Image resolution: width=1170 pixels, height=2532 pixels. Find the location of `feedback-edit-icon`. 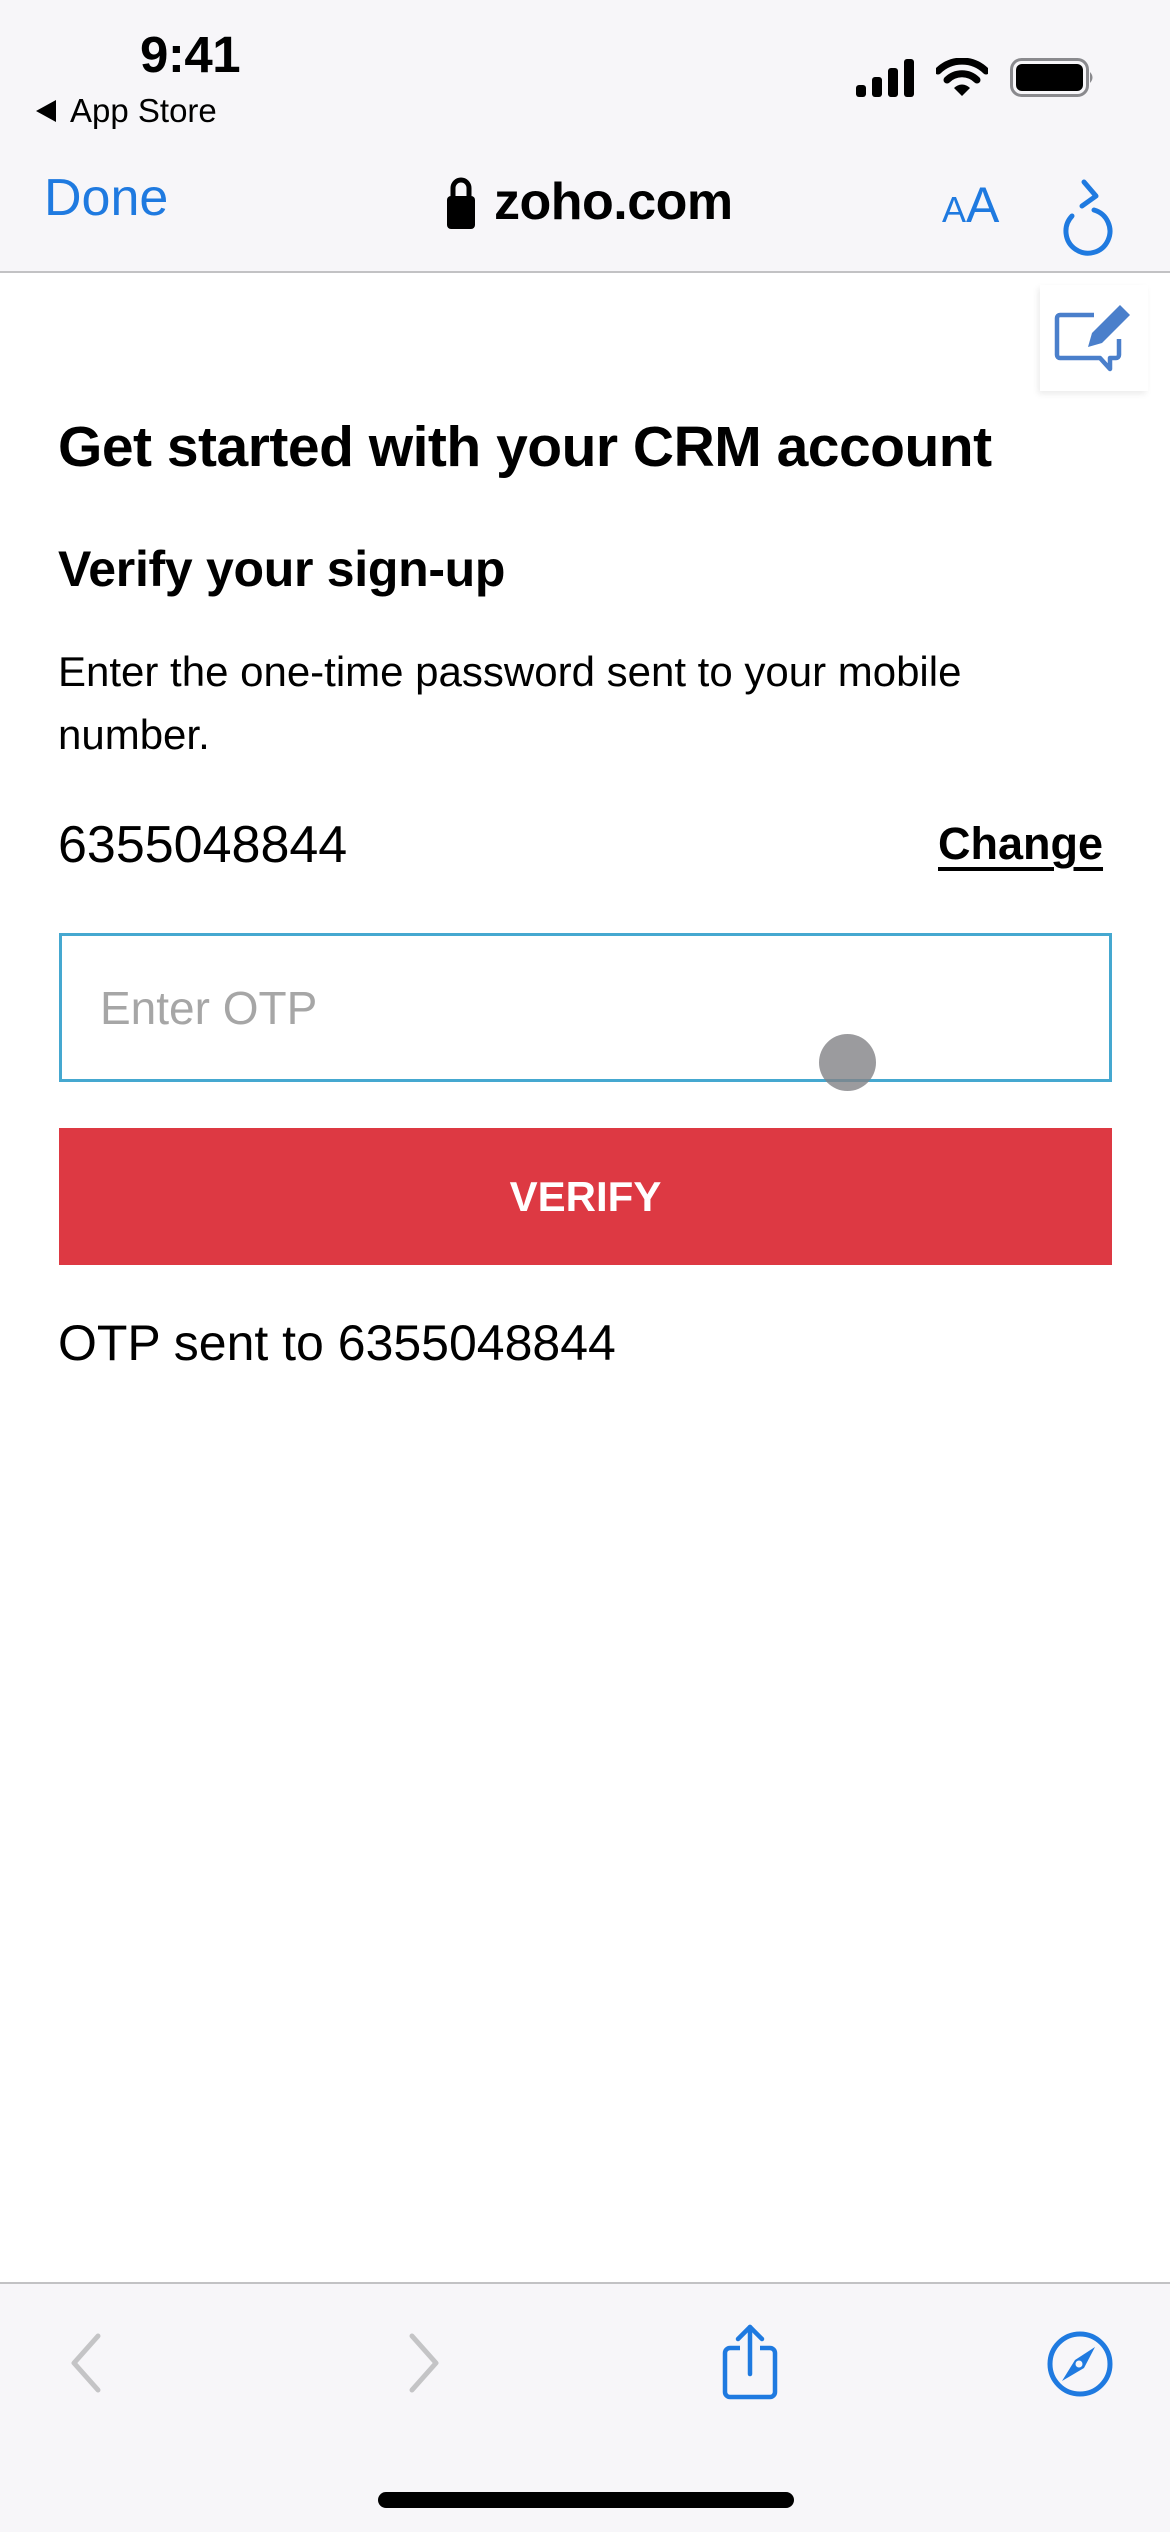

feedback-edit-icon is located at coordinates (1092, 338).